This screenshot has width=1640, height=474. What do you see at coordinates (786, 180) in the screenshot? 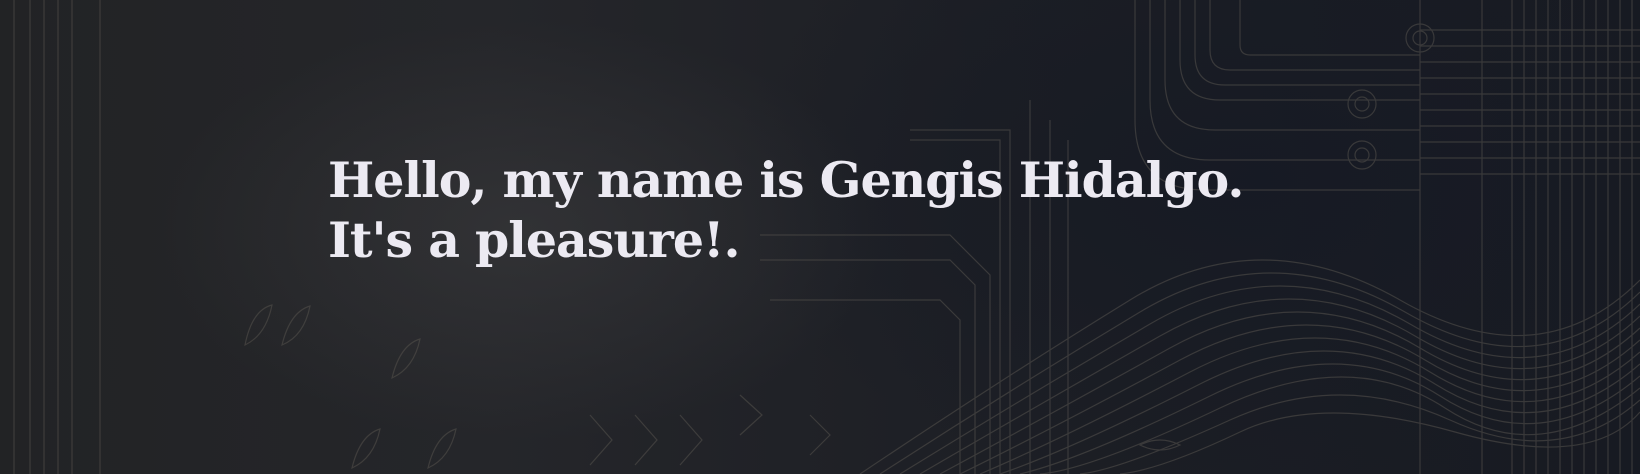
I see `hero-greeting-line: Hello, my name is Gengis Hidalgo.` at bounding box center [786, 180].